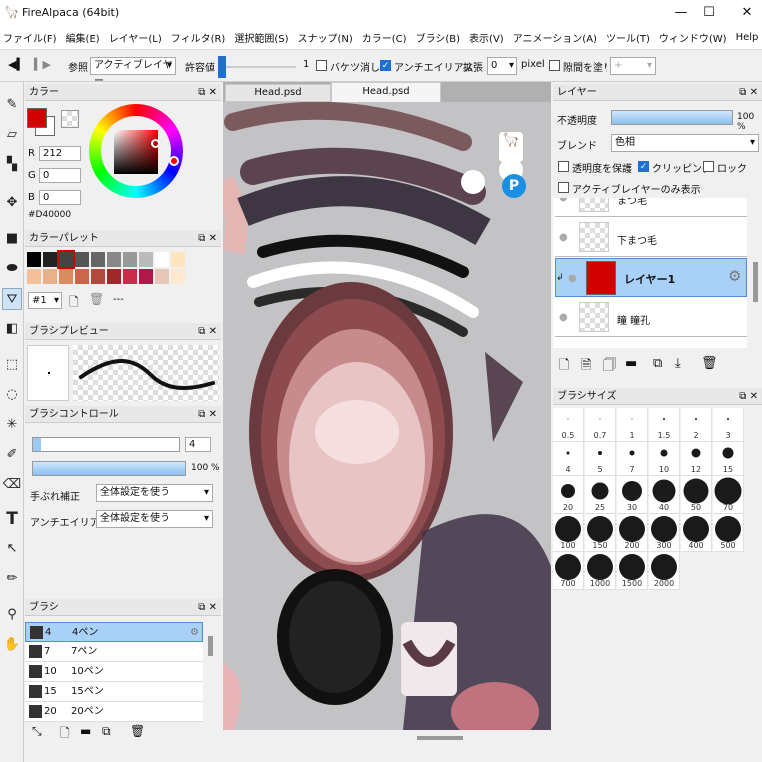 This screenshot has width=762, height=762. What do you see at coordinates (96, 299) in the screenshot?
I see `delete-palette-icon: 🗑` at bounding box center [96, 299].